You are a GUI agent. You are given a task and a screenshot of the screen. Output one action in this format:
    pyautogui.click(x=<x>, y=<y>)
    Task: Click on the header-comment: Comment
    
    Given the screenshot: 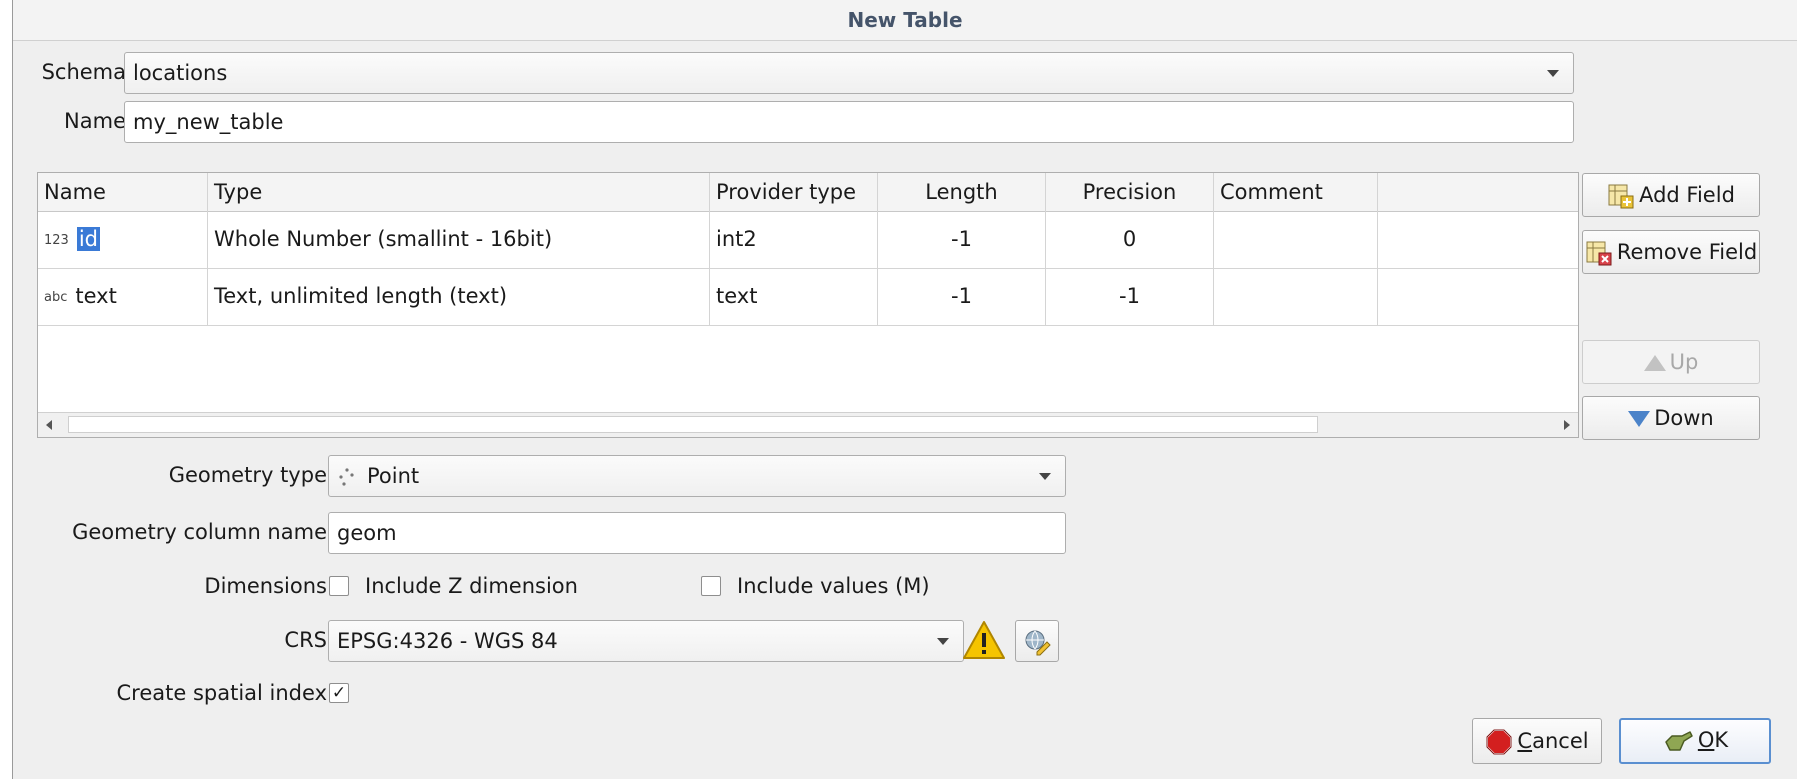 What is the action you would take?
    pyautogui.click(x=1296, y=192)
    